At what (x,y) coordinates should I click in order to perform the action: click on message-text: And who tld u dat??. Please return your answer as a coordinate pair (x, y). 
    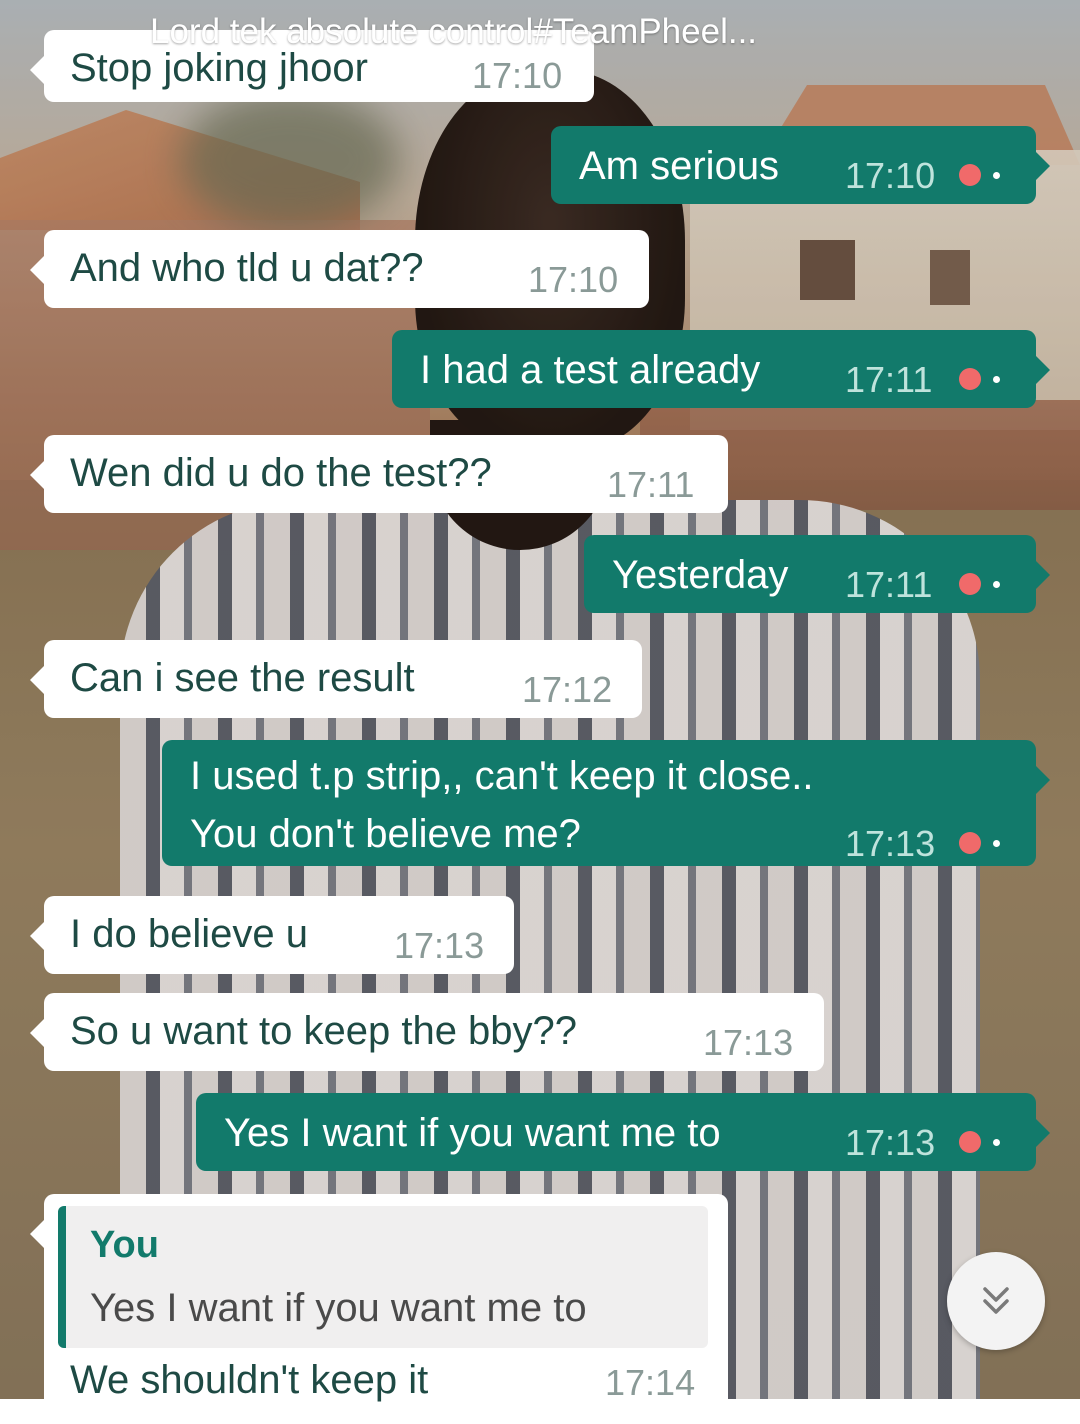
    Looking at the image, I should click on (247, 268).